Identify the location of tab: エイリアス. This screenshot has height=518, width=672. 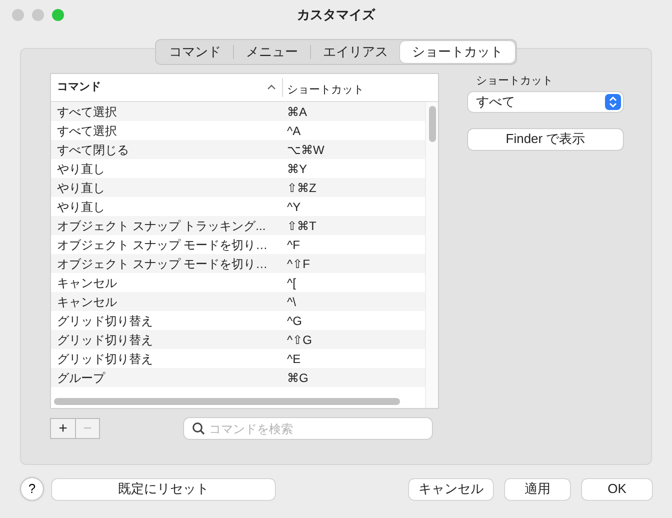
(355, 51).